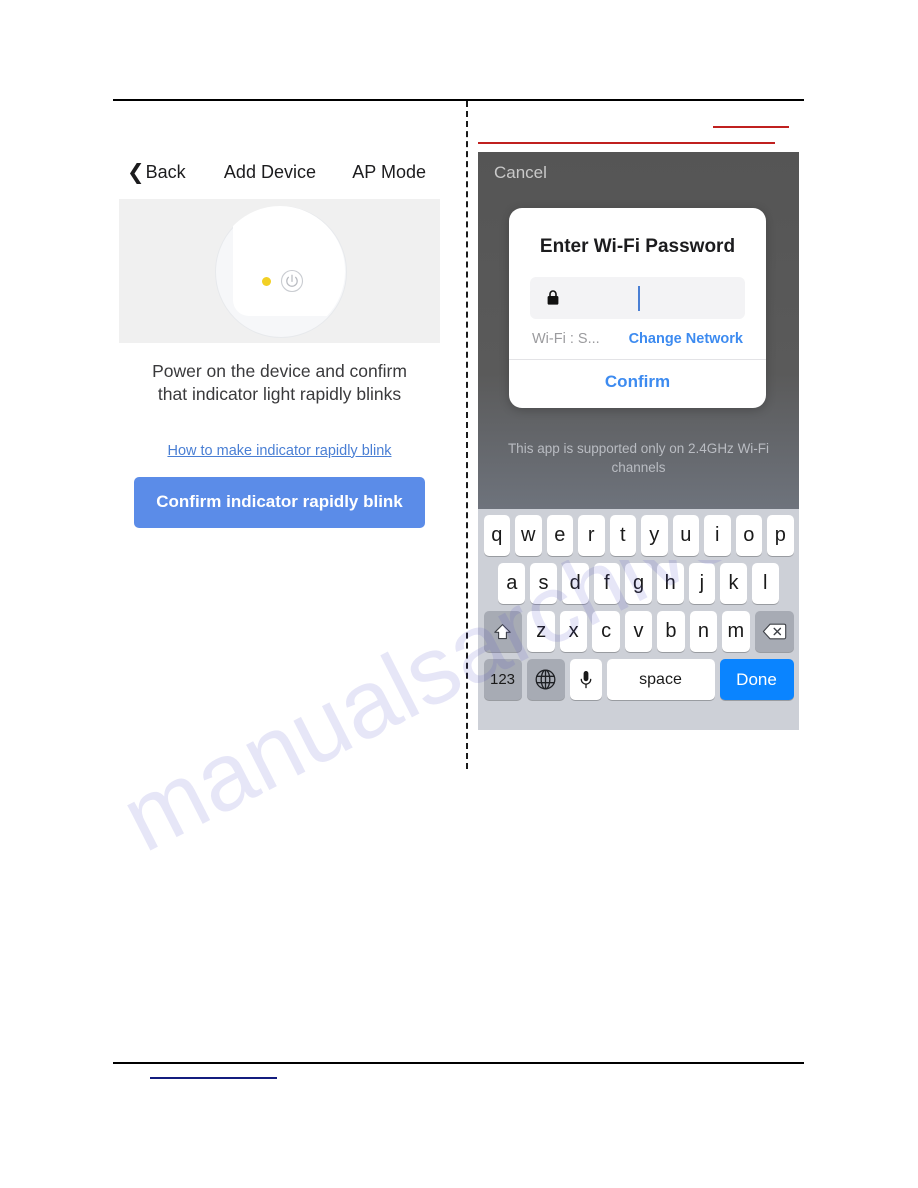 The width and height of the screenshot is (918, 1188). I want to click on page-top-rule, so click(458, 100).